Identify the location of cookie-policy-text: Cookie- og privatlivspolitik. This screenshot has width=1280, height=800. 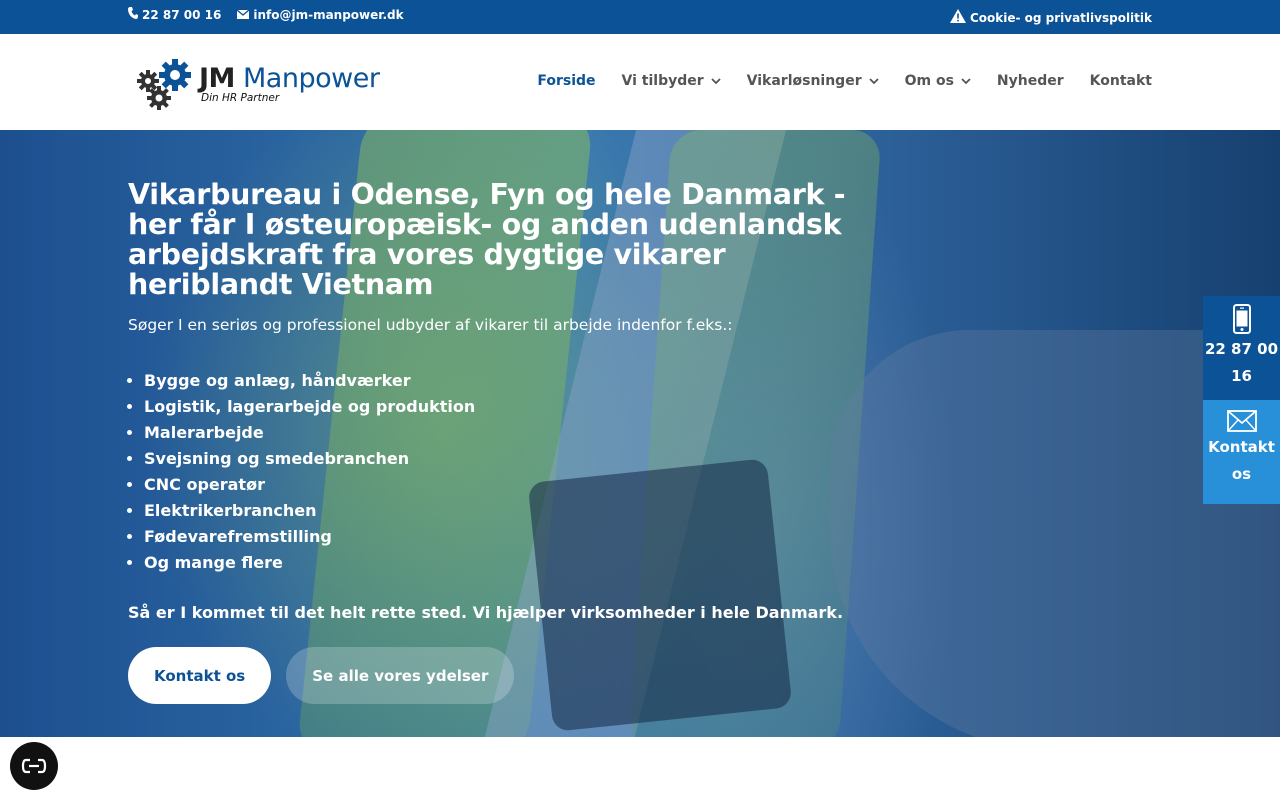
(1060, 17).